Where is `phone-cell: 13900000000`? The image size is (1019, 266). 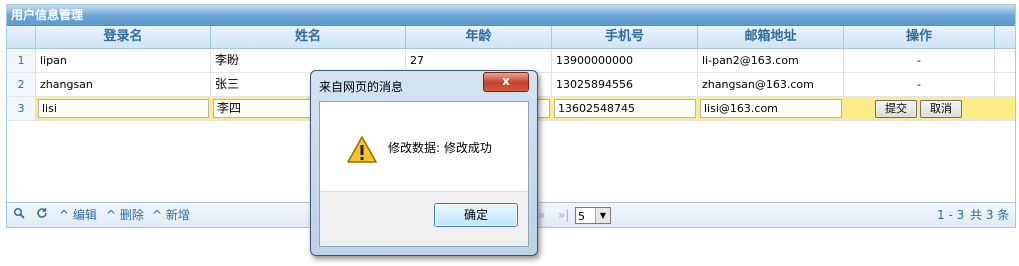
phone-cell: 13900000000 is located at coordinates (625, 60).